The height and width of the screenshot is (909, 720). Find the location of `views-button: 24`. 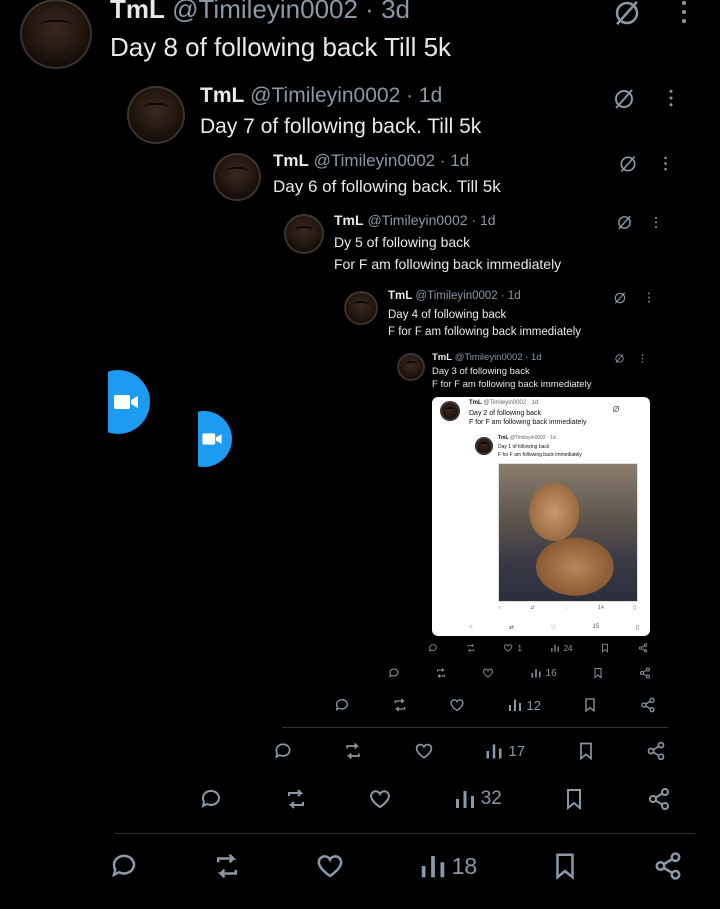

views-button: 24 is located at coordinates (561, 648).